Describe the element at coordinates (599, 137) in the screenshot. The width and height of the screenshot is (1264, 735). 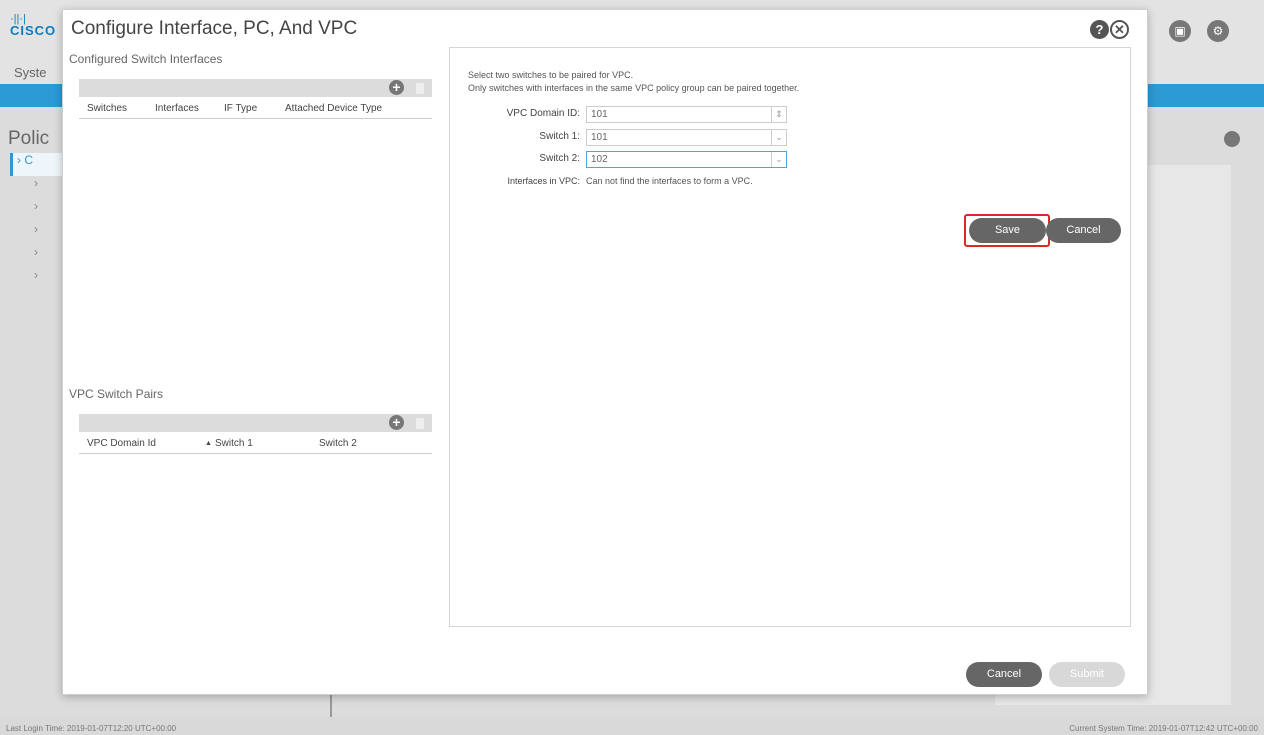
I see `switch1-value: 101` at that location.